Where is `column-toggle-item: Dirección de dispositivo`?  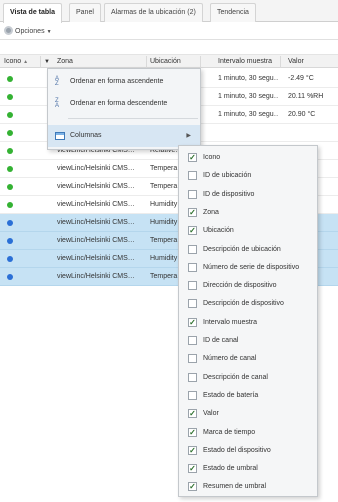
column-toggle-item: Dirección de dispositivo is located at coordinates (248, 286).